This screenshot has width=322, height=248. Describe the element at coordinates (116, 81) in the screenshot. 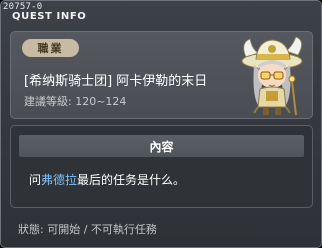

I see `quest-name: [希纳斯骑士团] 阿卡伊勒的末日` at that location.